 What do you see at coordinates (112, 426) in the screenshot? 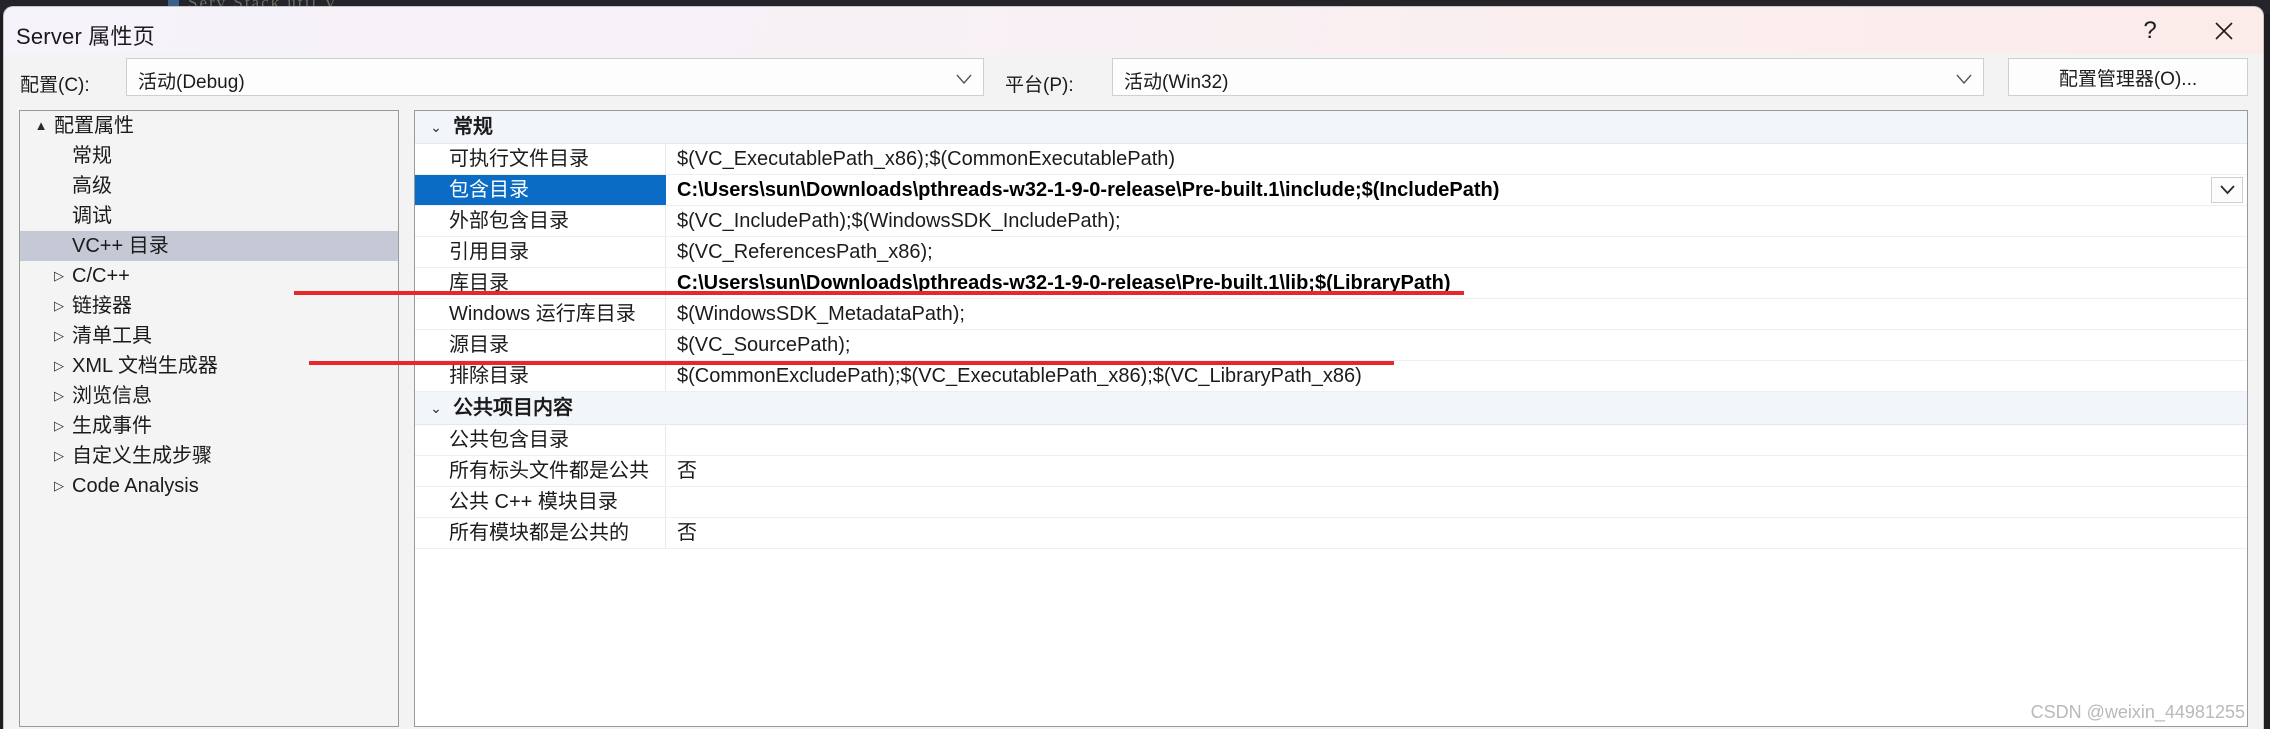
I see `sidebar-item-label: 生成事件` at bounding box center [112, 426].